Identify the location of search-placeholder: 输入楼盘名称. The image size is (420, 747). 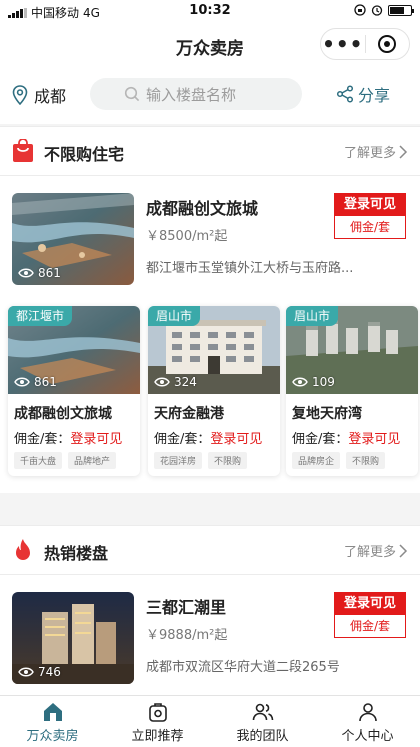
(191, 94).